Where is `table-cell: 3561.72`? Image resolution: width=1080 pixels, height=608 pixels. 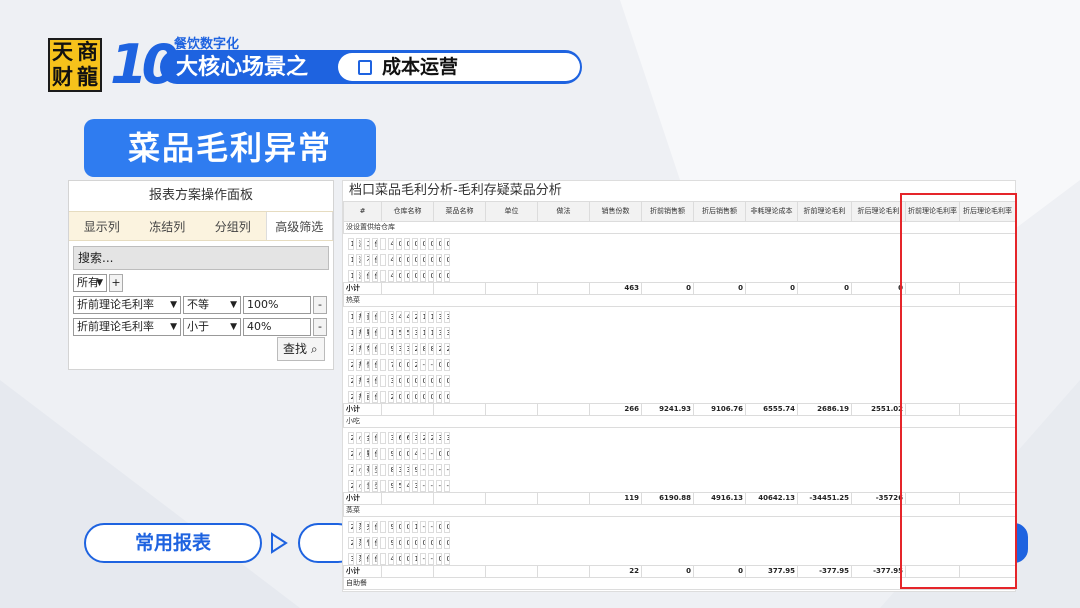
table-cell: 3561.72 is located at coordinates (414, 333).